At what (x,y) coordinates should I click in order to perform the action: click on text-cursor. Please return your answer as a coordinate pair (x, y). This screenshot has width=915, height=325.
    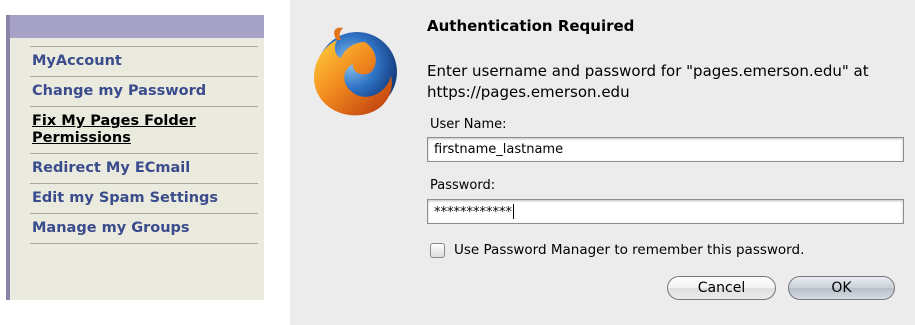
    Looking at the image, I should click on (513, 211).